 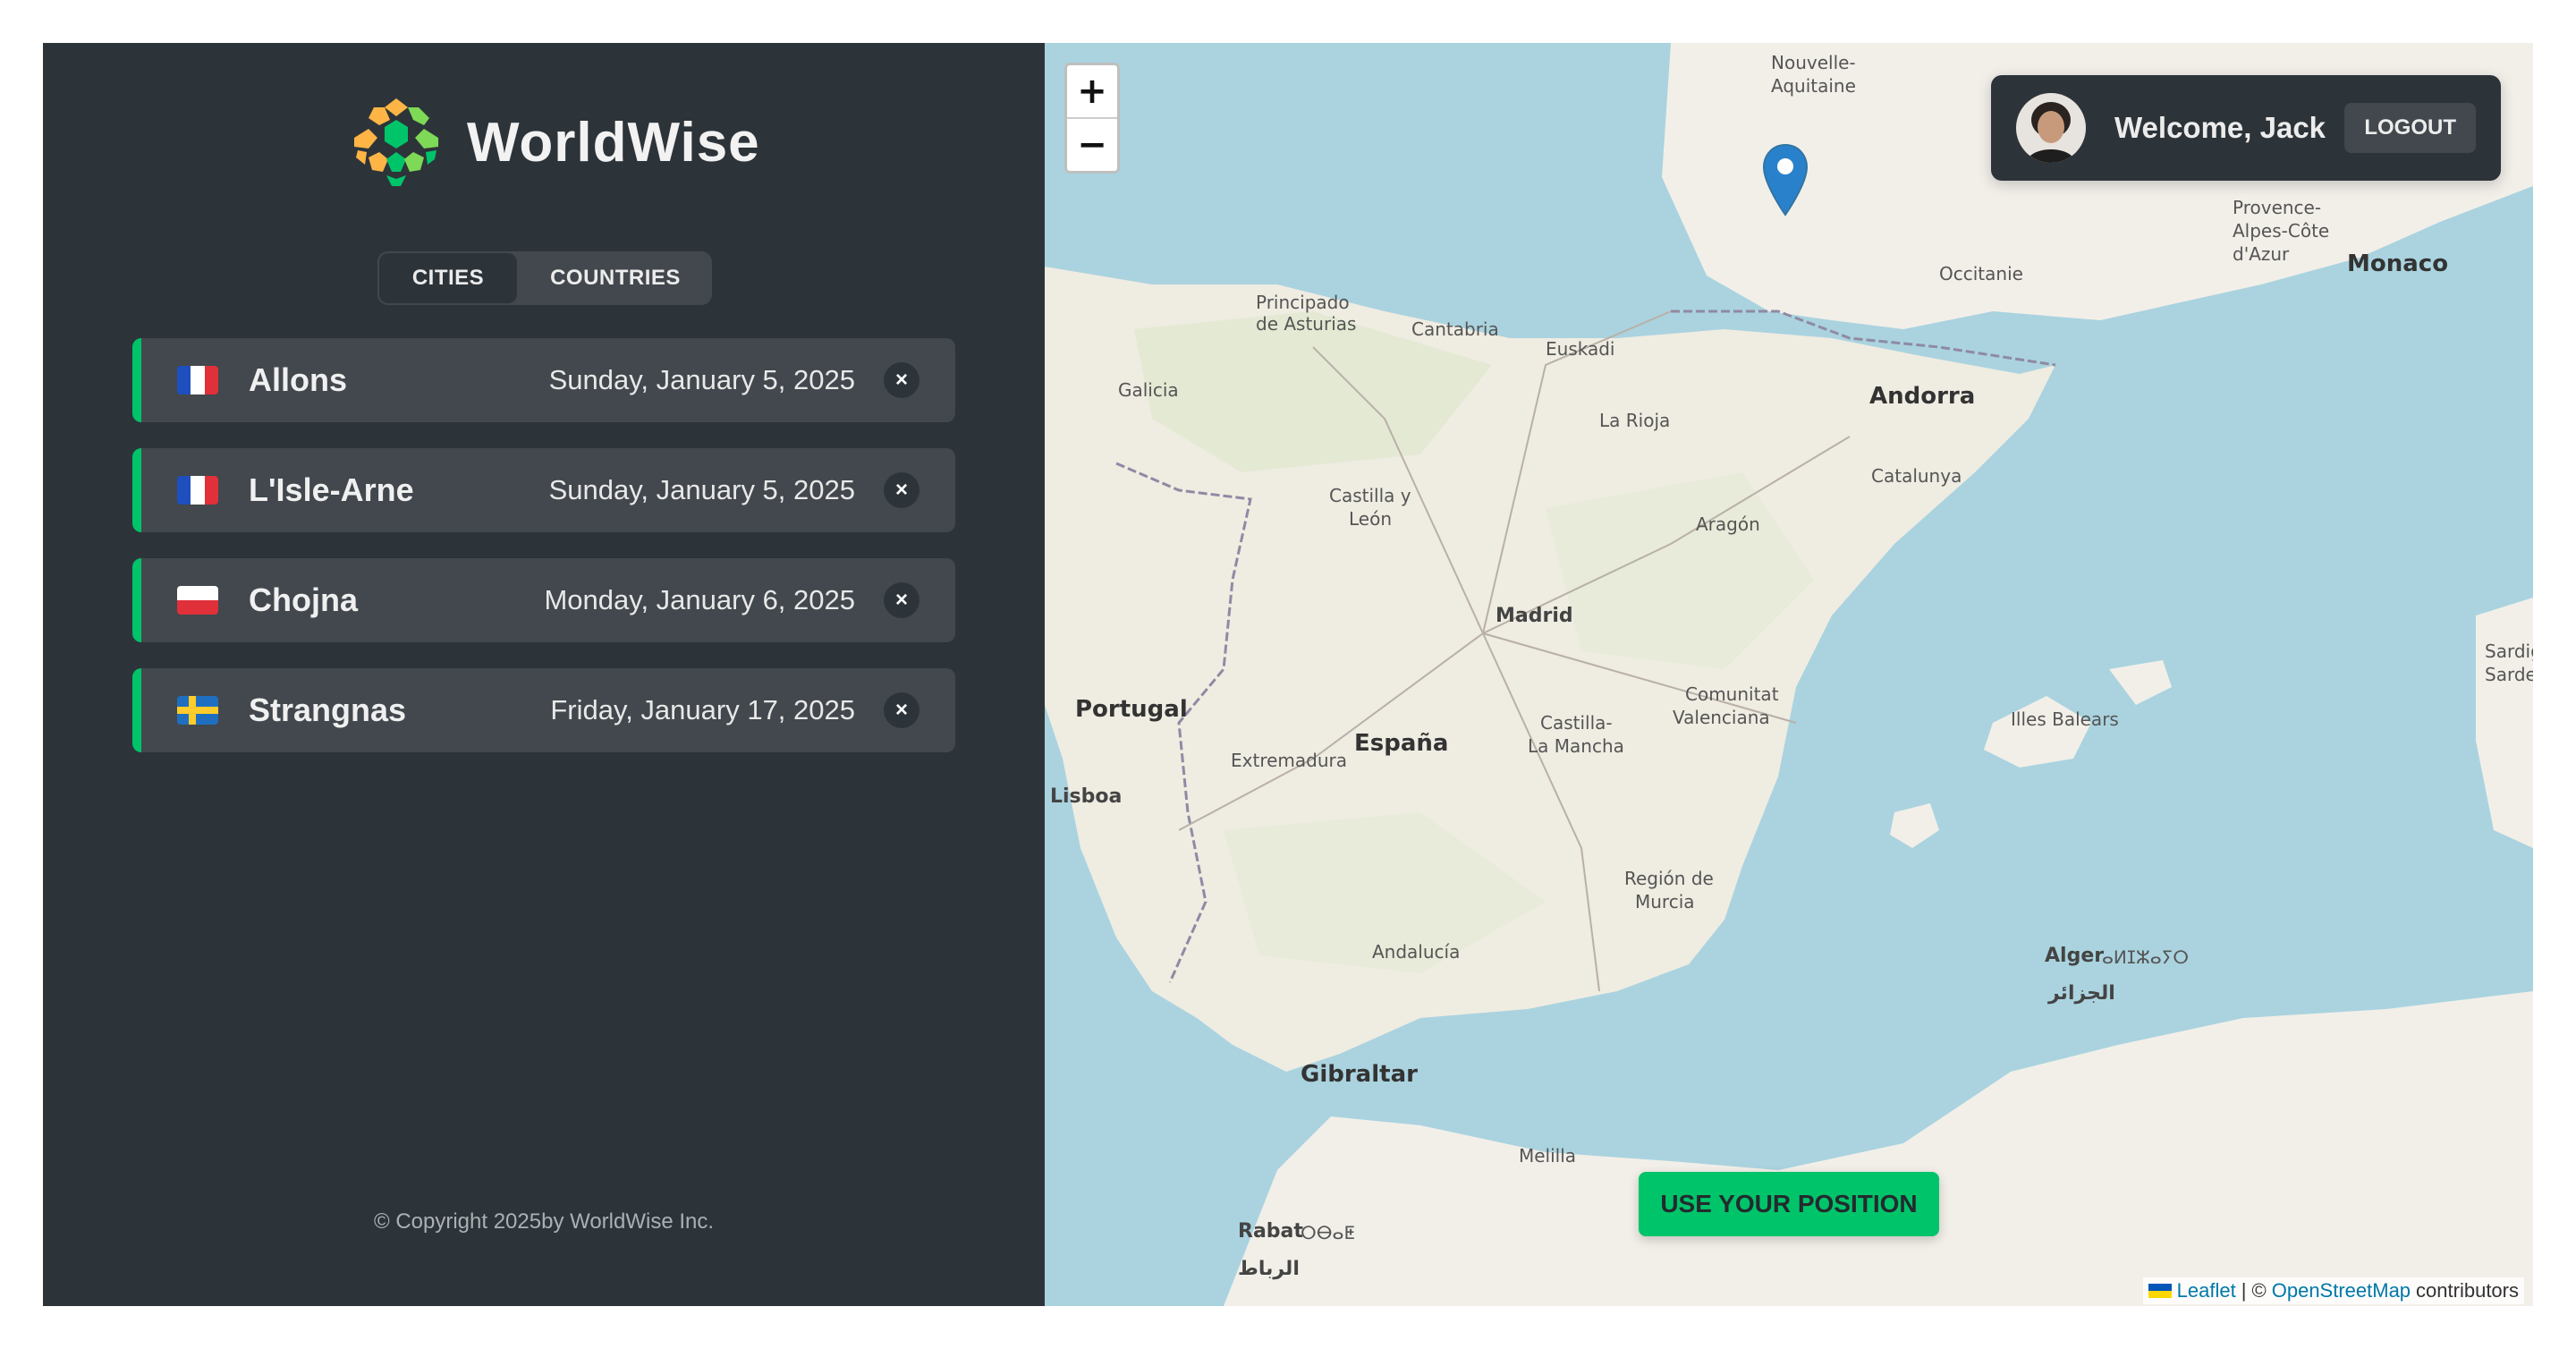 What do you see at coordinates (197, 600) in the screenshot?
I see `poland-flag-icon` at bounding box center [197, 600].